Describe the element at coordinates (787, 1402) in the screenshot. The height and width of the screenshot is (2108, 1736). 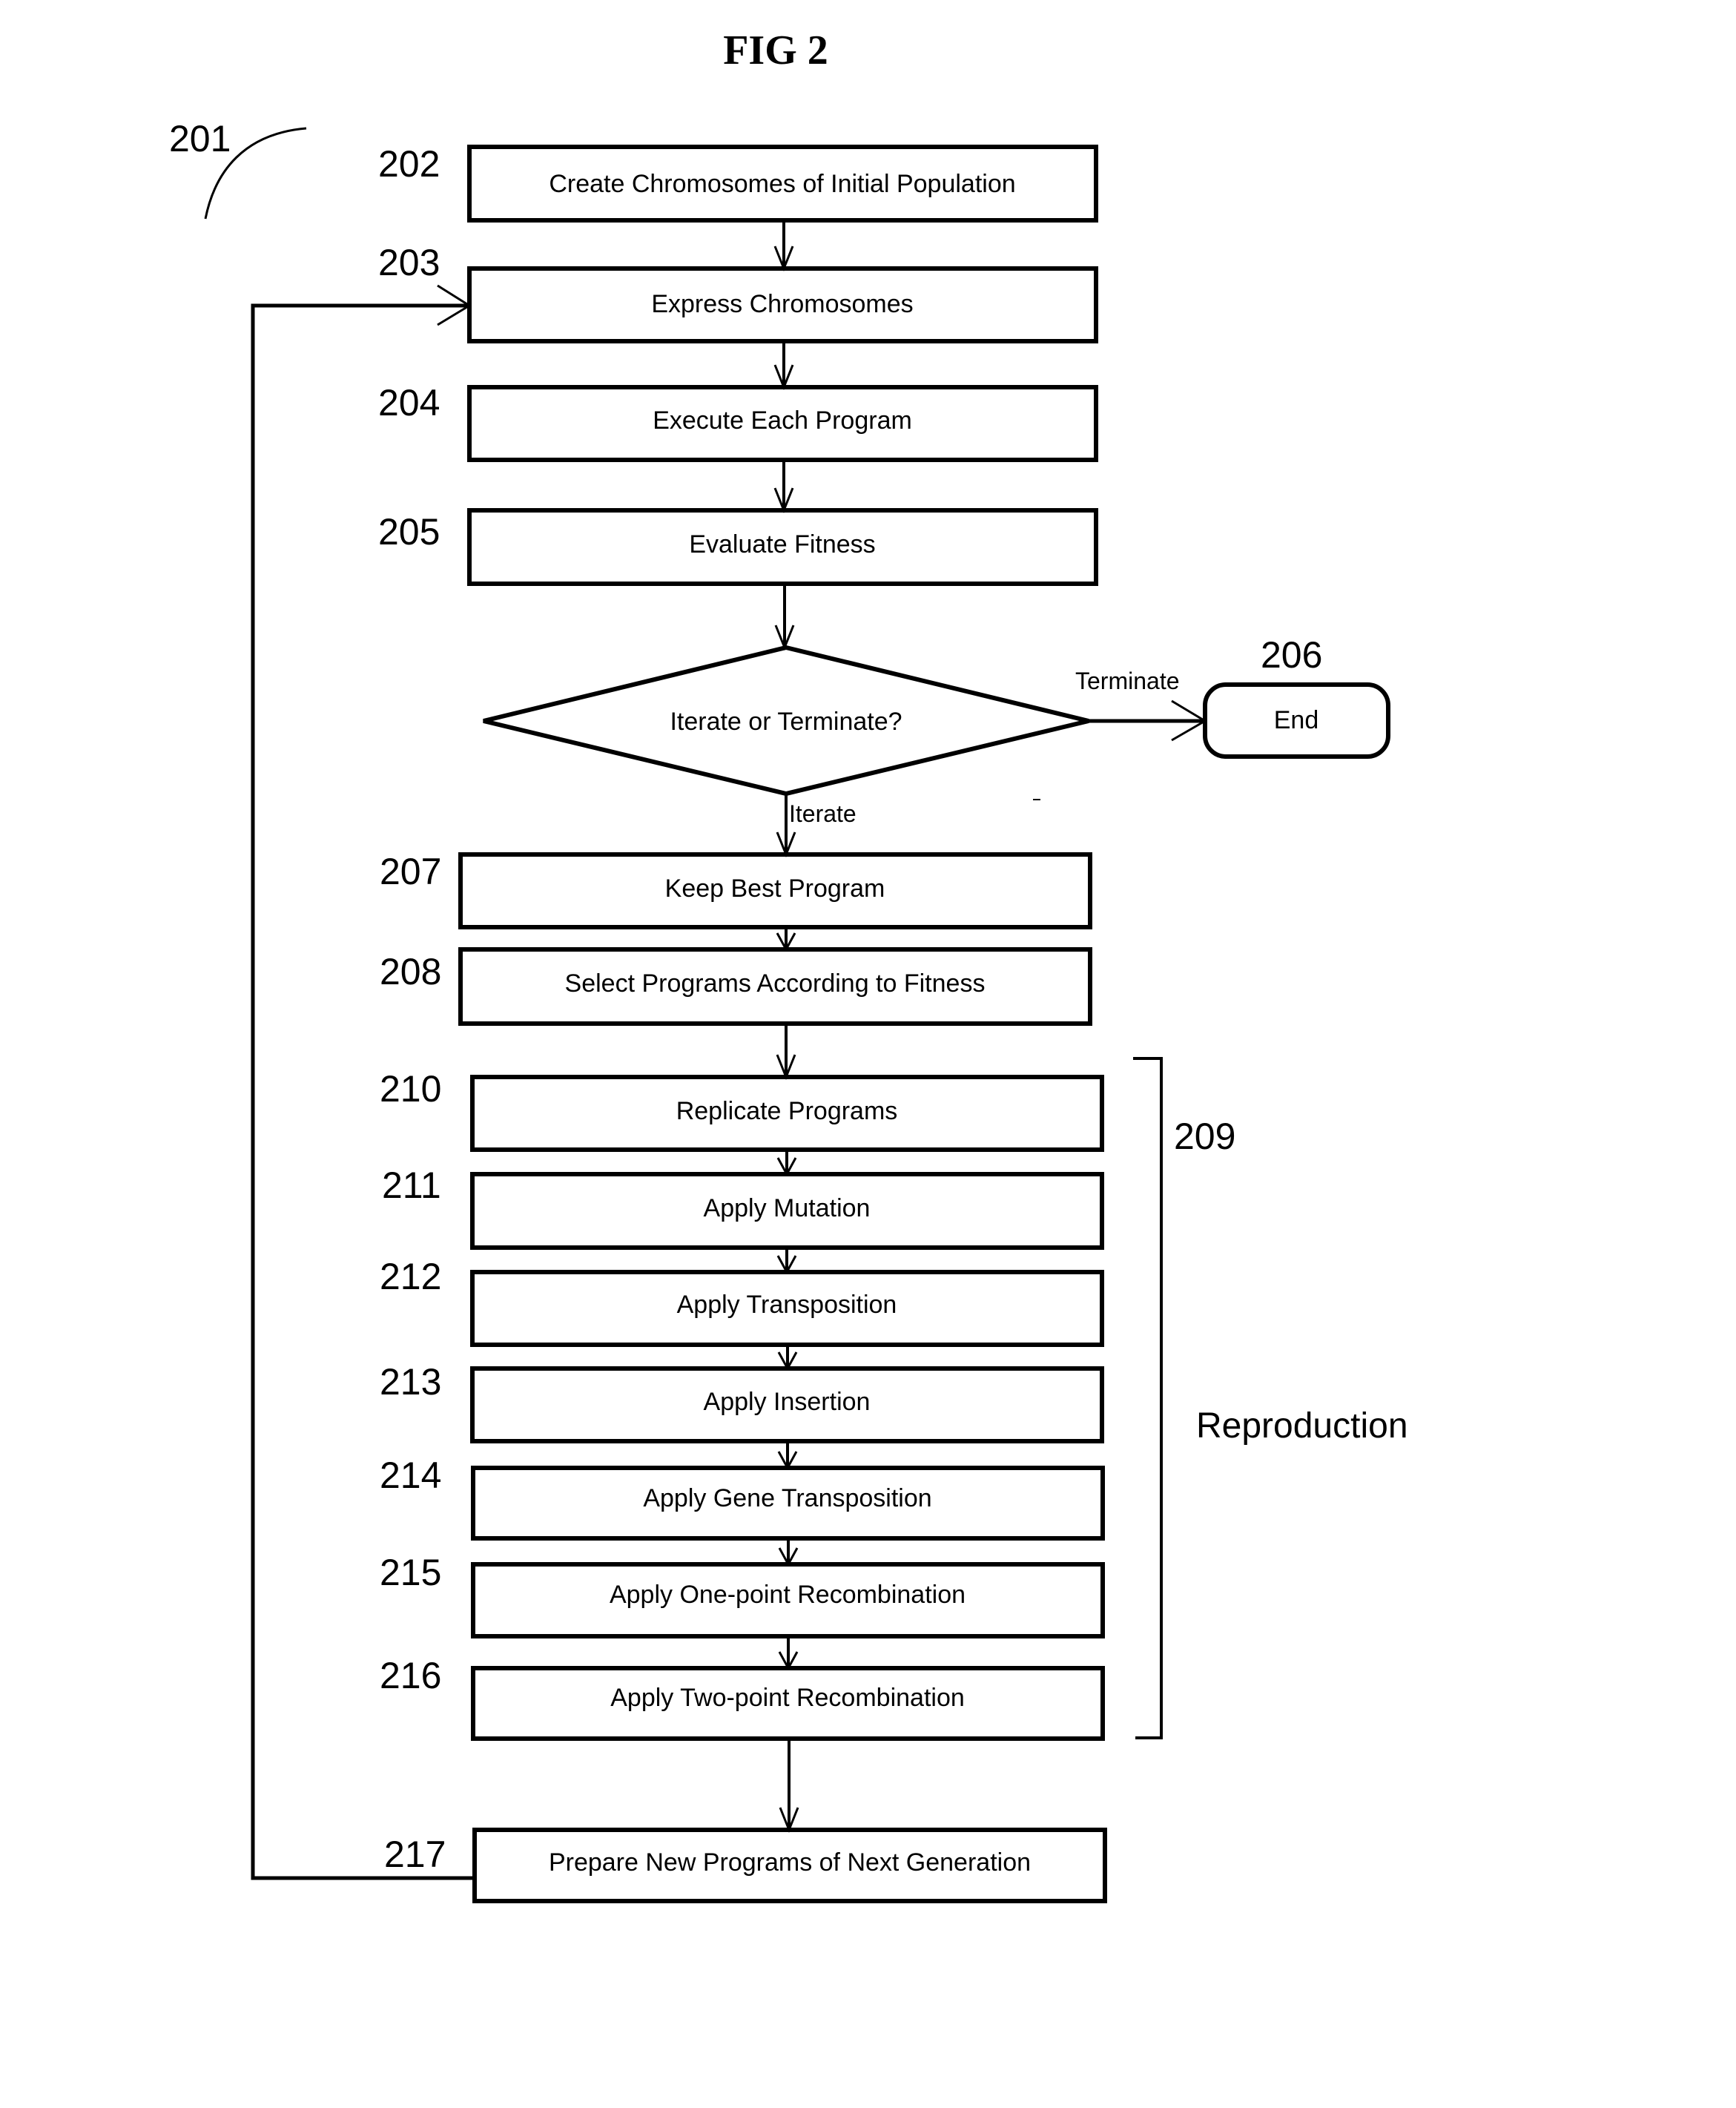
I see `step-label: Apply Insertion` at that location.